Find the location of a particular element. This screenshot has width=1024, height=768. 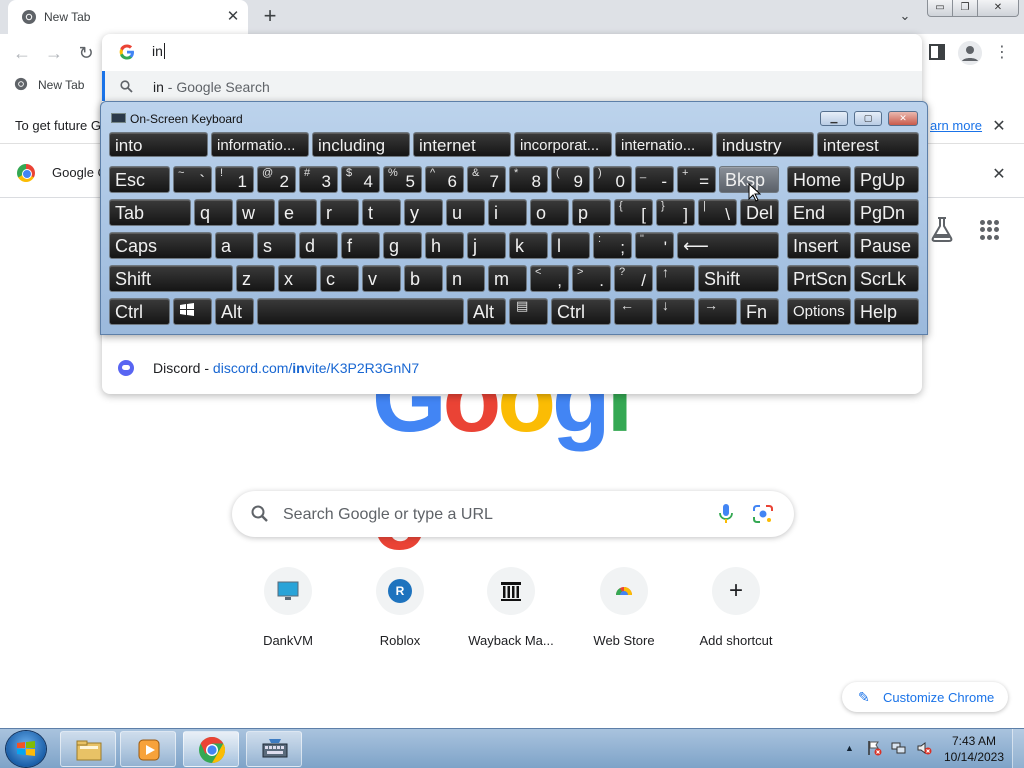

key-end: End is located at coordinates (819, 212).